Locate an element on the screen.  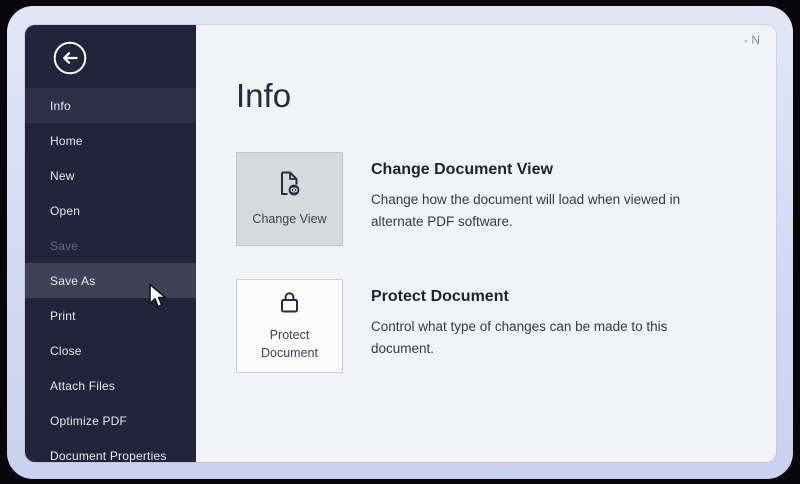
window-title-fragment: - N is located at coordinates (752, 40).